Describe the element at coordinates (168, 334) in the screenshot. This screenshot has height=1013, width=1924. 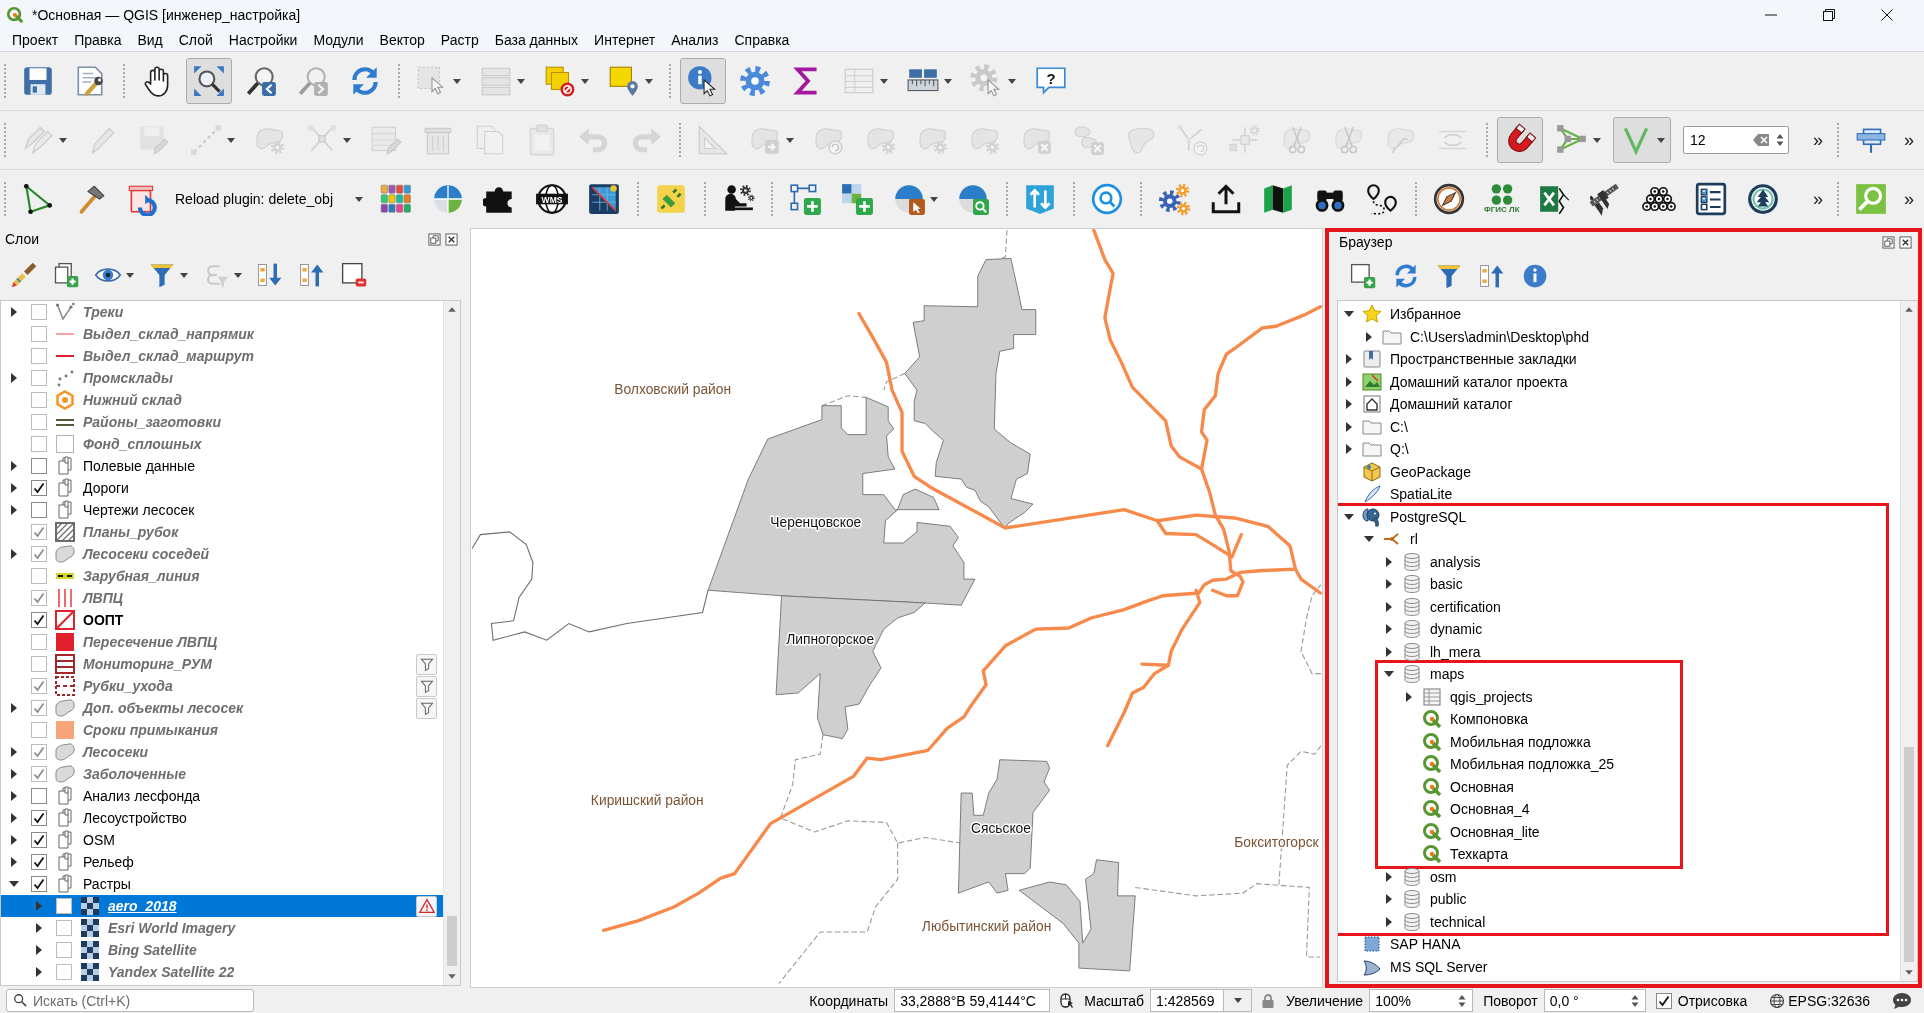
I see `layer-label: Выдел_склад_напрямик` at that location.